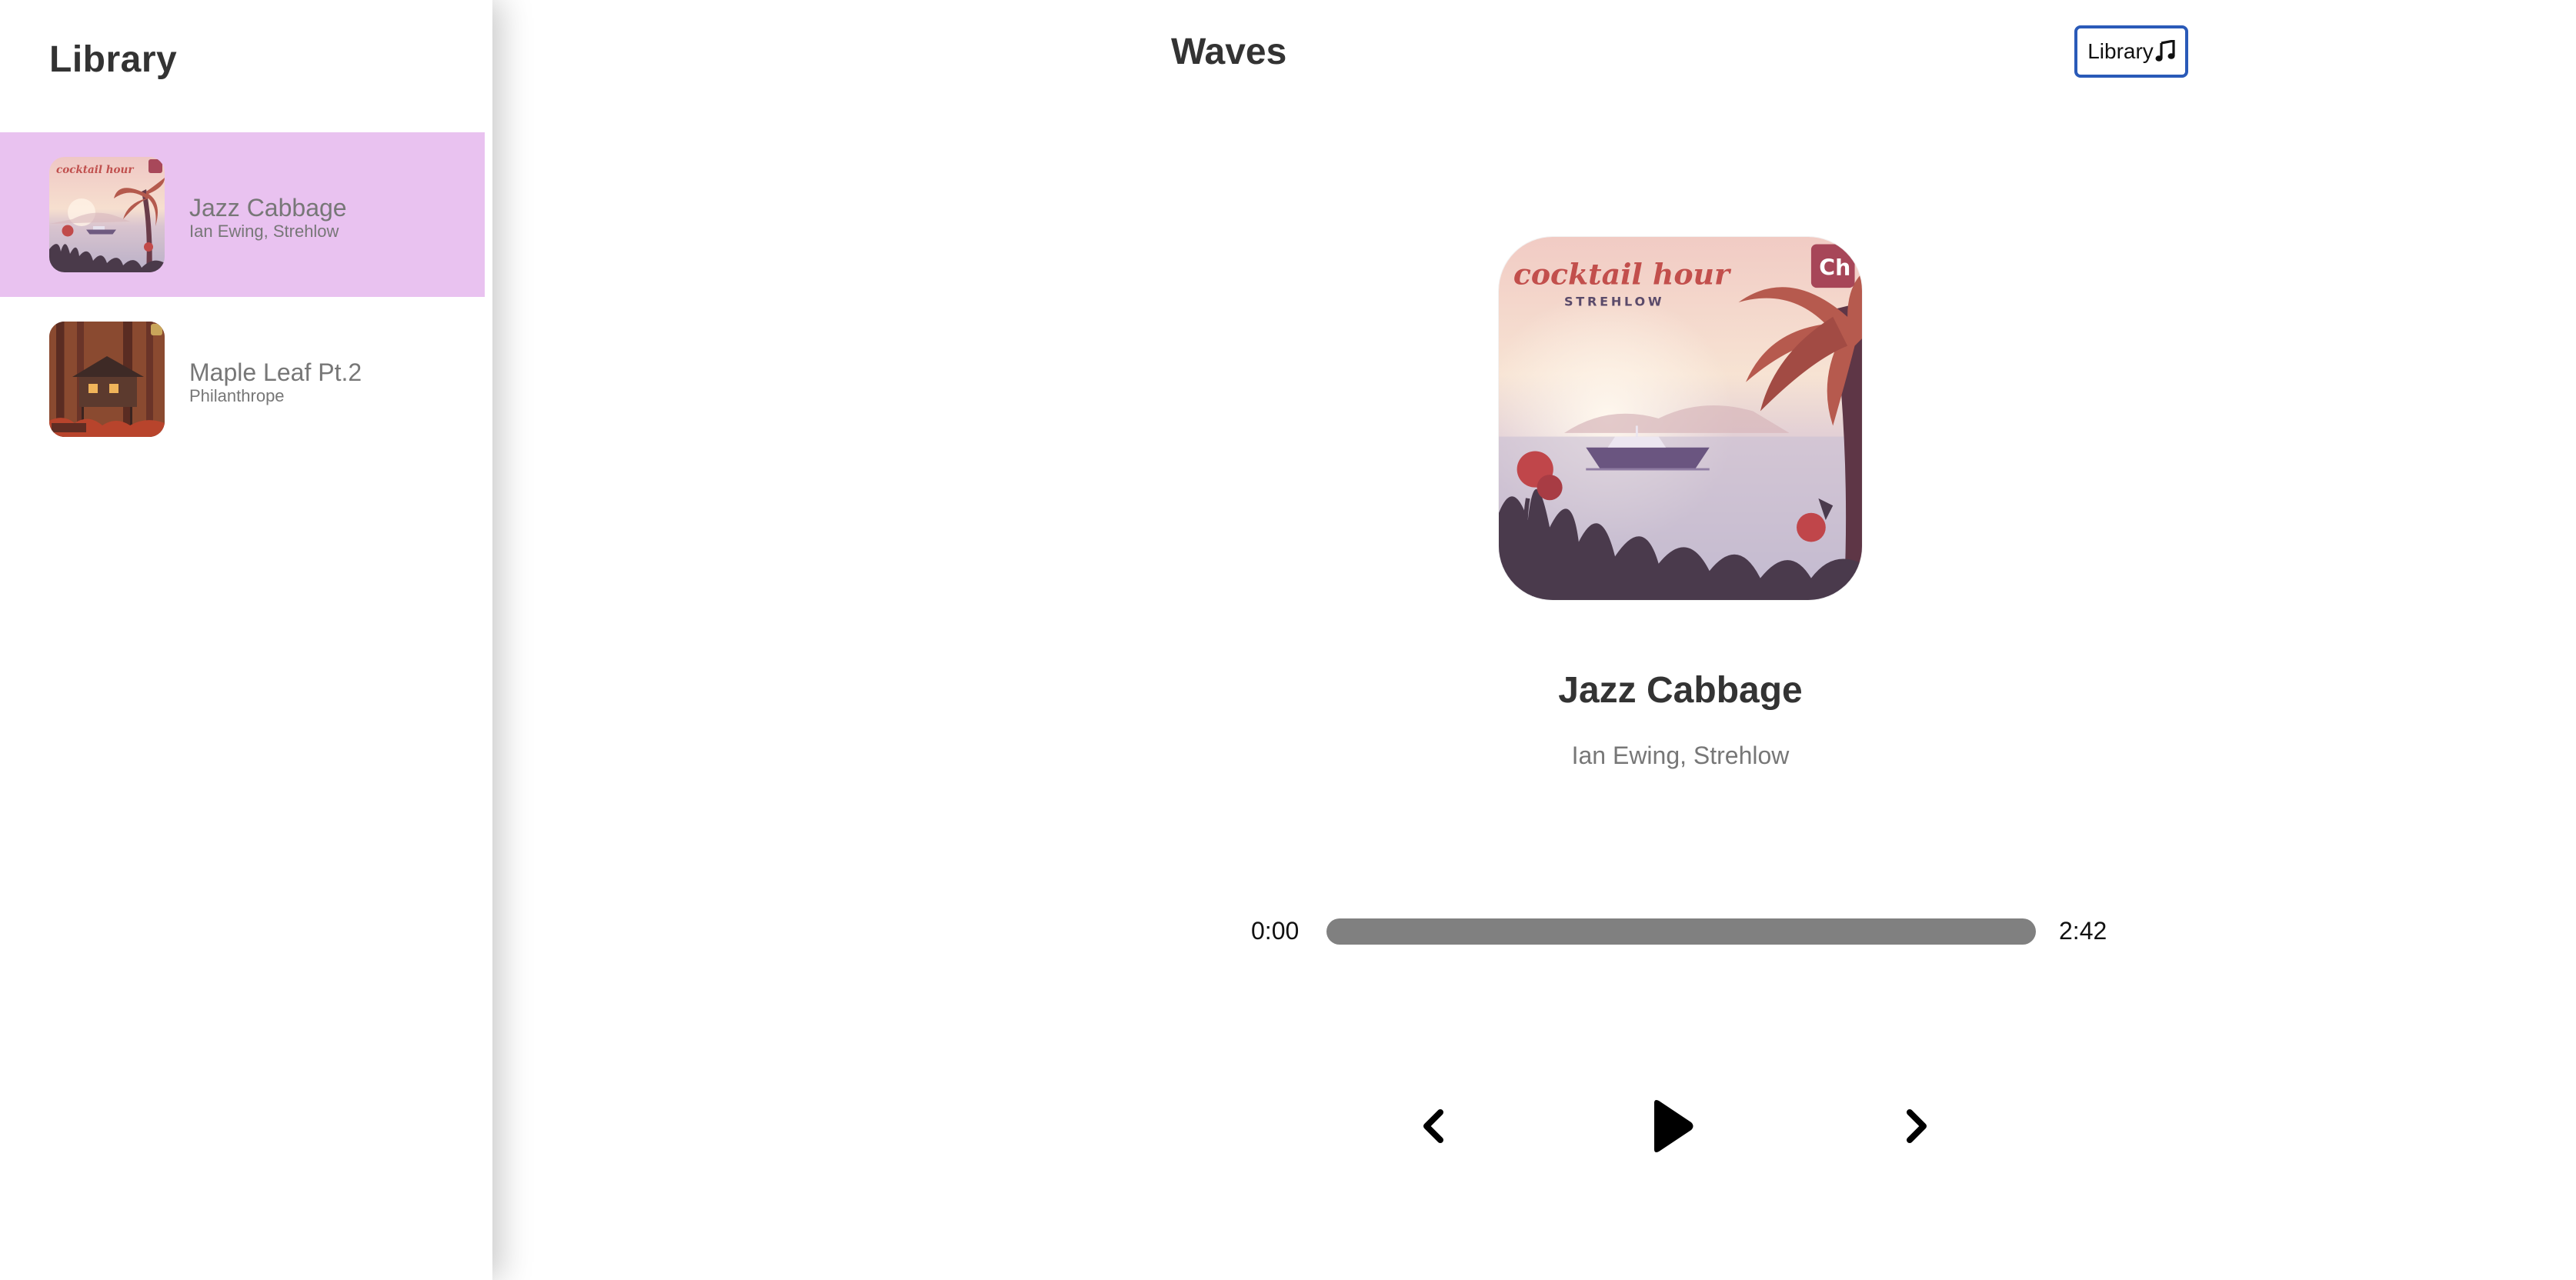 Image resolution: width=2576 pixels, height=1280 pixels. I want to click on song-item-maple-leaf: Maple Leaf Pt.2 Philanthrope, so click(242, 380).